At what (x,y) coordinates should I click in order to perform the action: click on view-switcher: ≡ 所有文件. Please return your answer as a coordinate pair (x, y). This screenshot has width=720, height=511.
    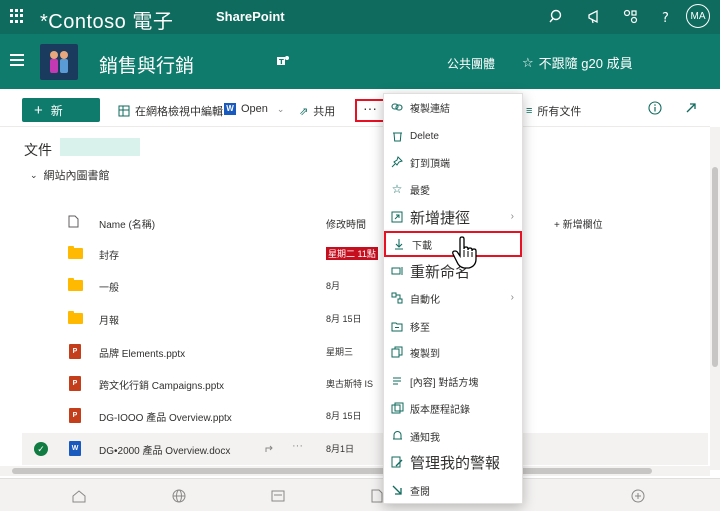
    Looking at the image, I should click on (553, 111).